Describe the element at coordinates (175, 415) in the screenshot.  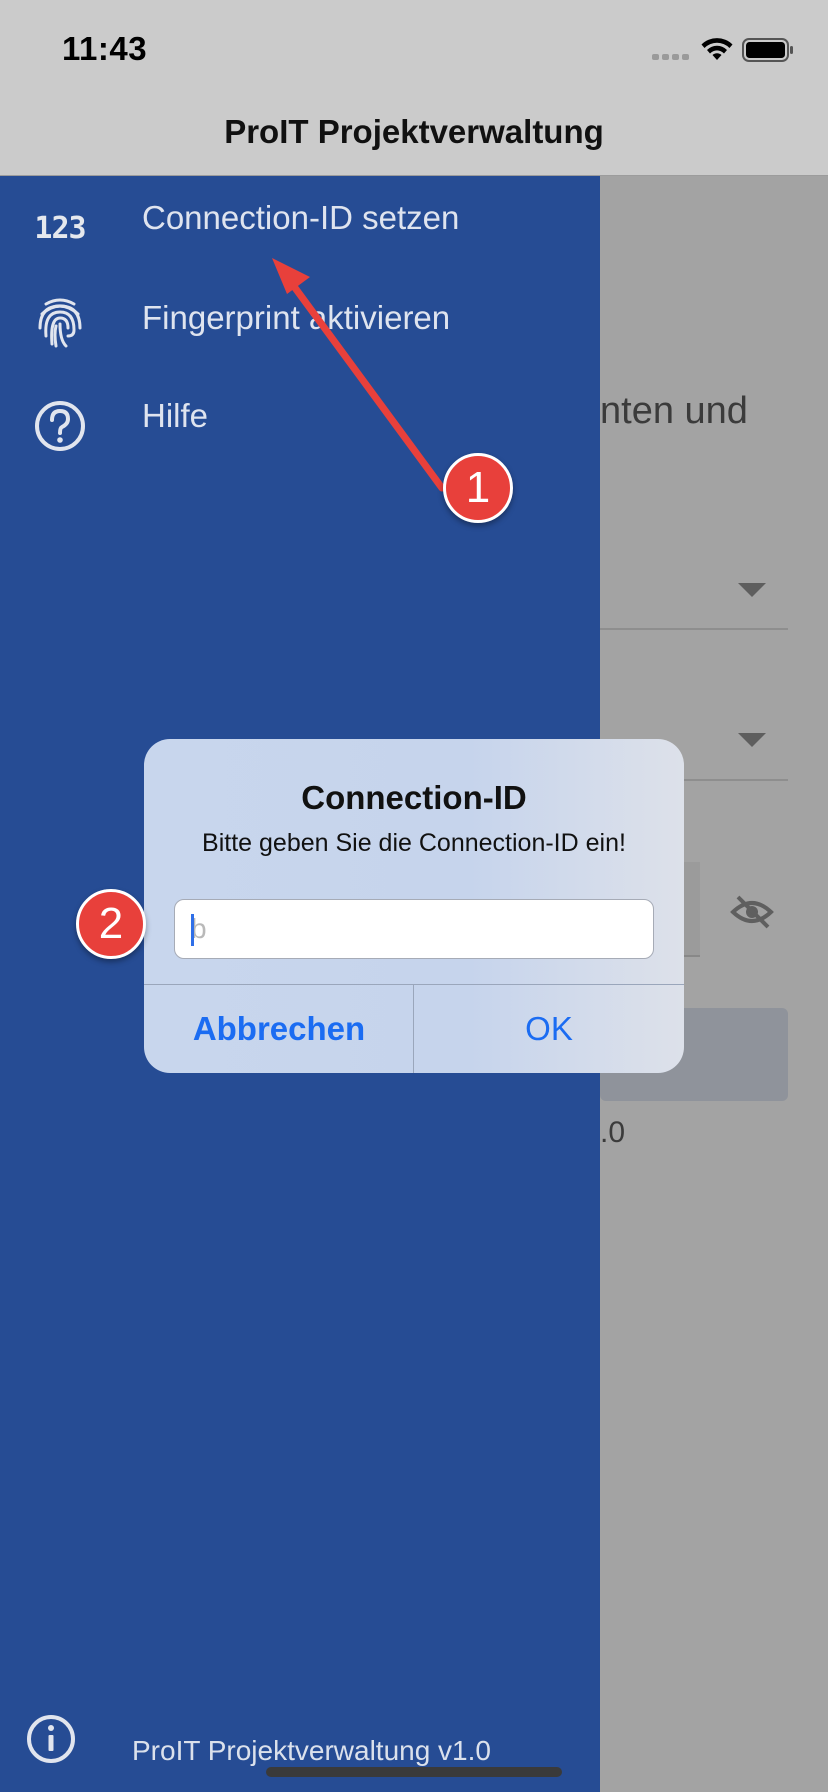
I see `drawer-item-label: Hilfe` at that location.